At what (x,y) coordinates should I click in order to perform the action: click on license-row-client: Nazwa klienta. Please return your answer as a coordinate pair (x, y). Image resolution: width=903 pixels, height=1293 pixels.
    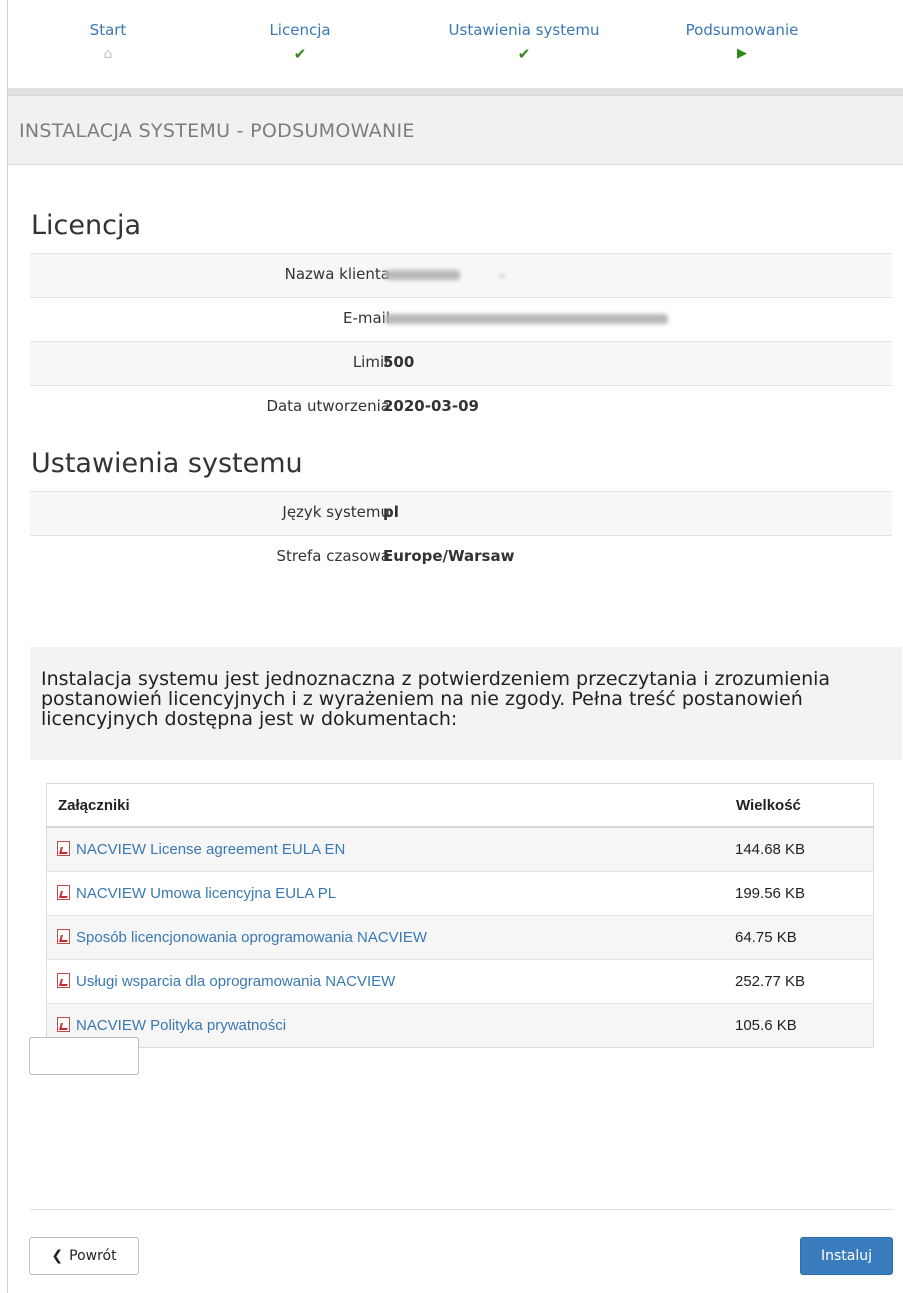
    Looking at the image, I should click on (461, 275).